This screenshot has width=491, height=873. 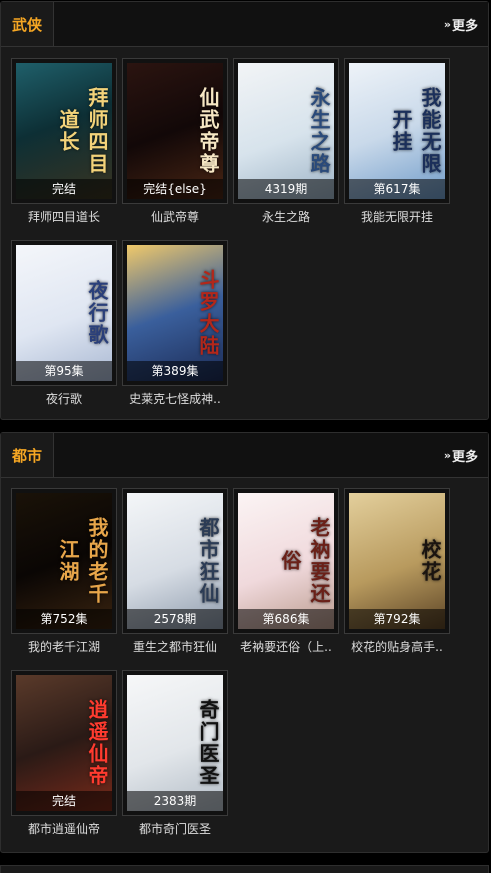 I want to click on cover-frame: 老衲要还俗 第686集, so click(x=286, y=561).